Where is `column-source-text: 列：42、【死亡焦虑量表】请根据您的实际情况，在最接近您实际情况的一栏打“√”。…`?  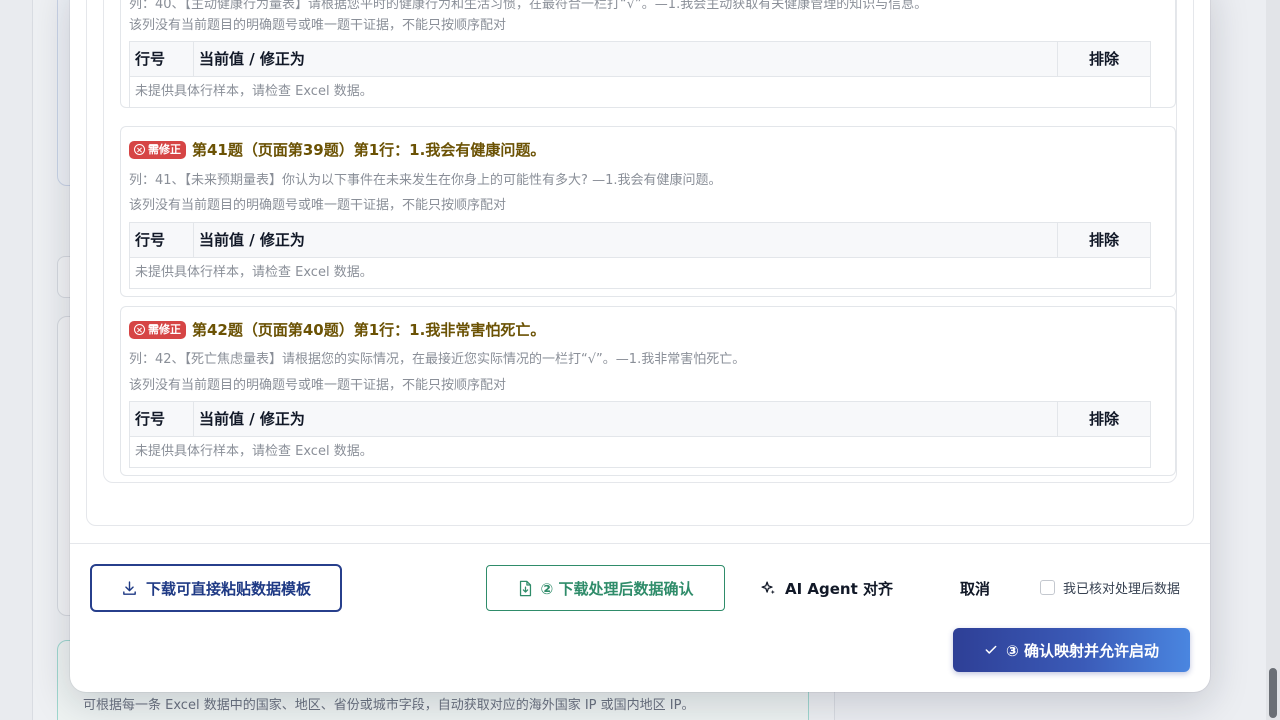 column-source-text: 列：42、【死亡焦虑量表】请根据您的实际情况，在最接近您实际情况的一栏打“√”。… is located at coordinates (437, 359).